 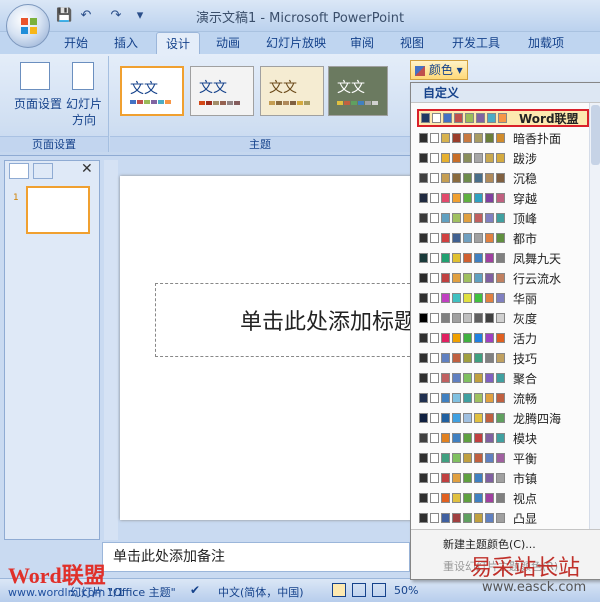 I want to click on slide-number: 1, so click(x=16, y=198).